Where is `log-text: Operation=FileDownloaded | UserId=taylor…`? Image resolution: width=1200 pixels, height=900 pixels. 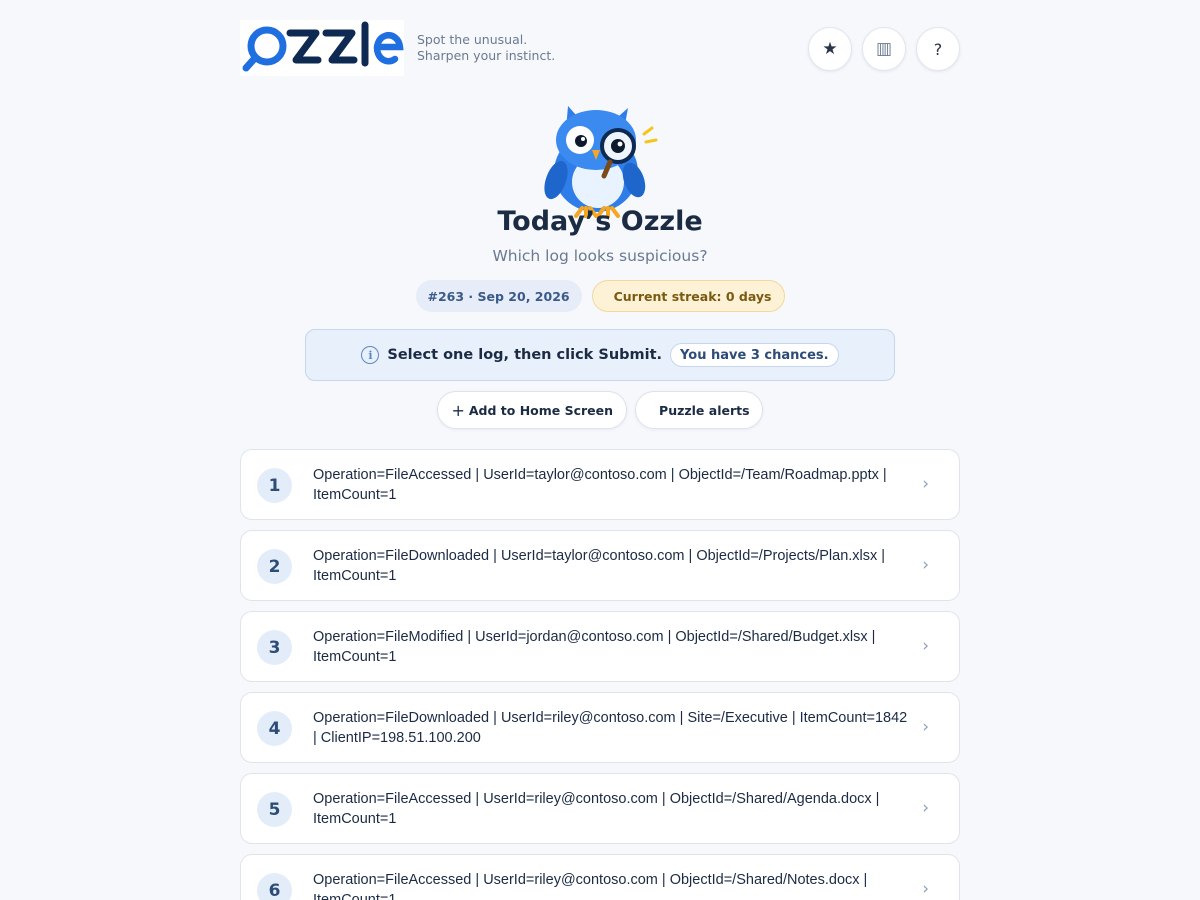
log-text: Operation=FileDownloaded | UserId=taylor… is located at coordinates (599, 566).